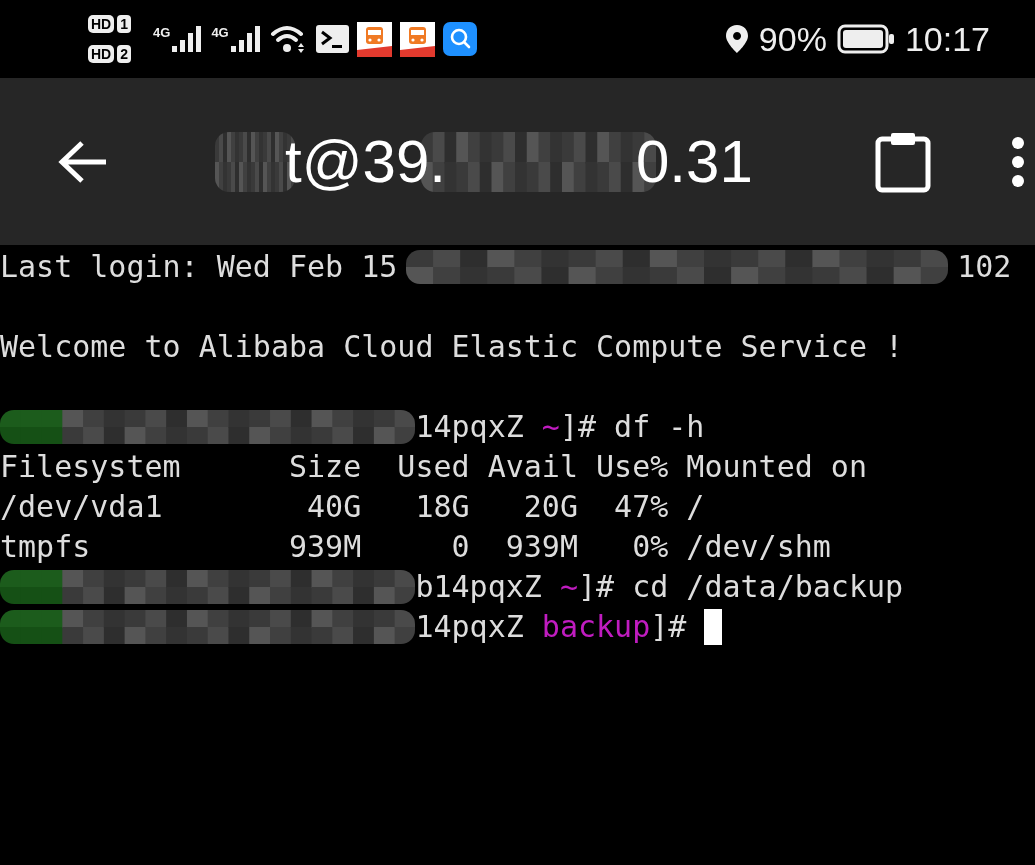  Describe the element at coordinates (669, 627) in the screenshot. I see `terminal-text: ]#` at that location.